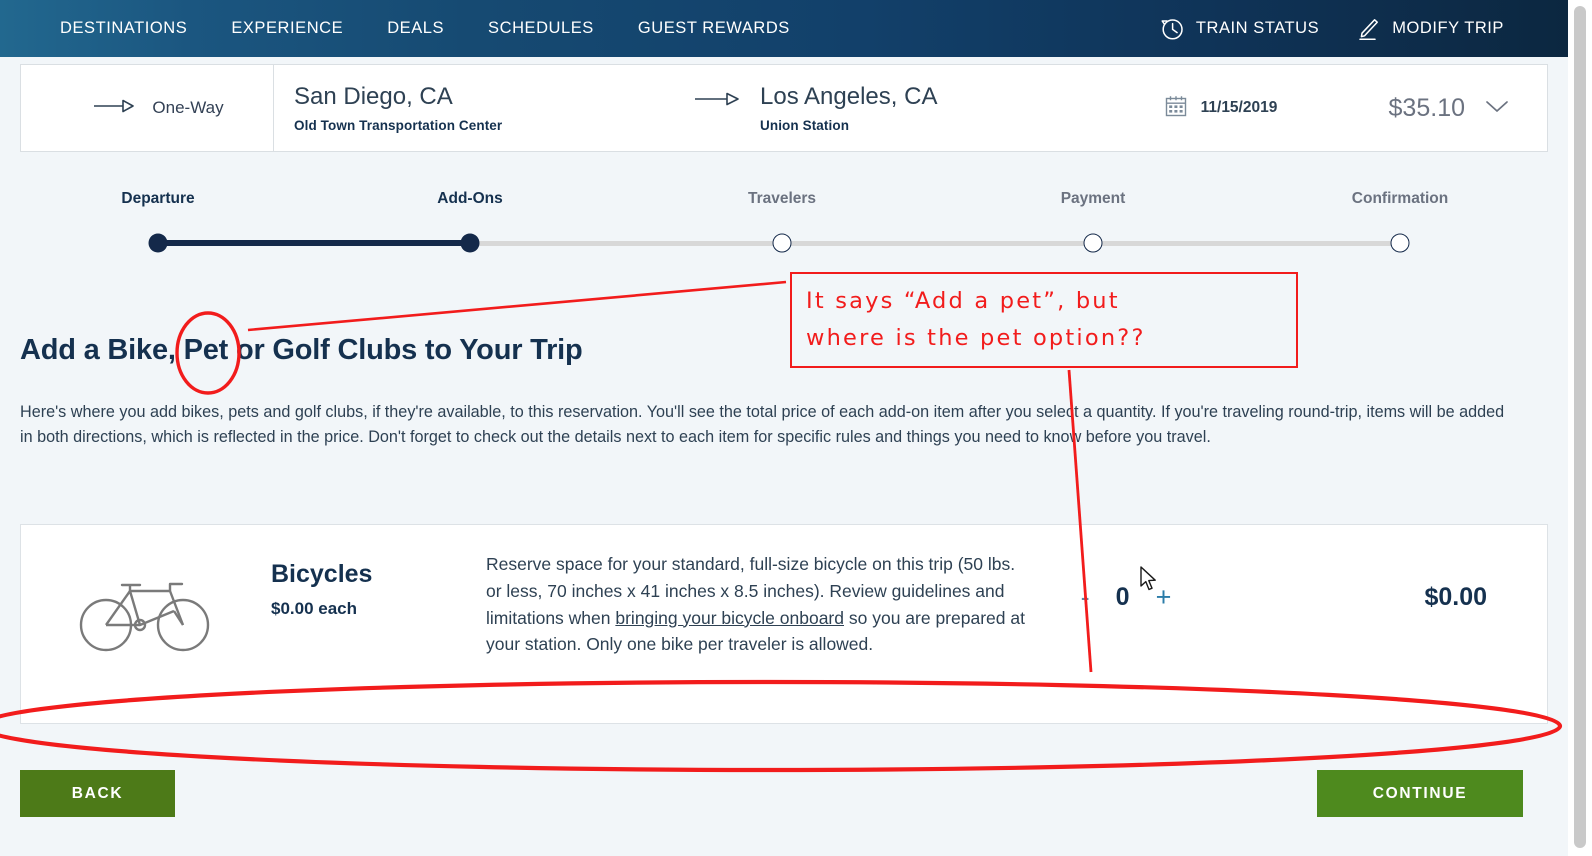 Image resolution: width=1592 pixels, height=856 pixels. What do you see at coordinates (849, 96) in the screenshot?
I see `destination-city: Los Angeles, CA` at bounding box center [849, 96].